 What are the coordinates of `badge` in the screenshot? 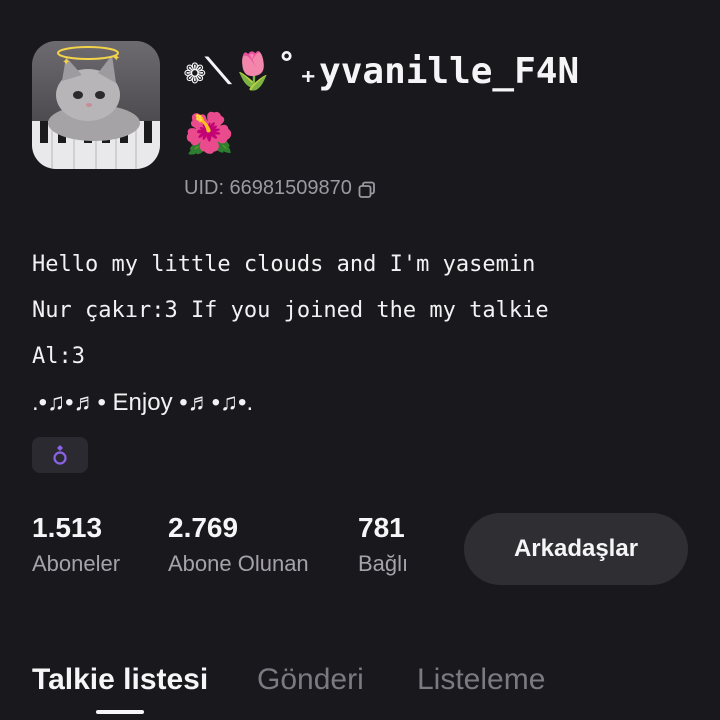 It's located at (60, 455).